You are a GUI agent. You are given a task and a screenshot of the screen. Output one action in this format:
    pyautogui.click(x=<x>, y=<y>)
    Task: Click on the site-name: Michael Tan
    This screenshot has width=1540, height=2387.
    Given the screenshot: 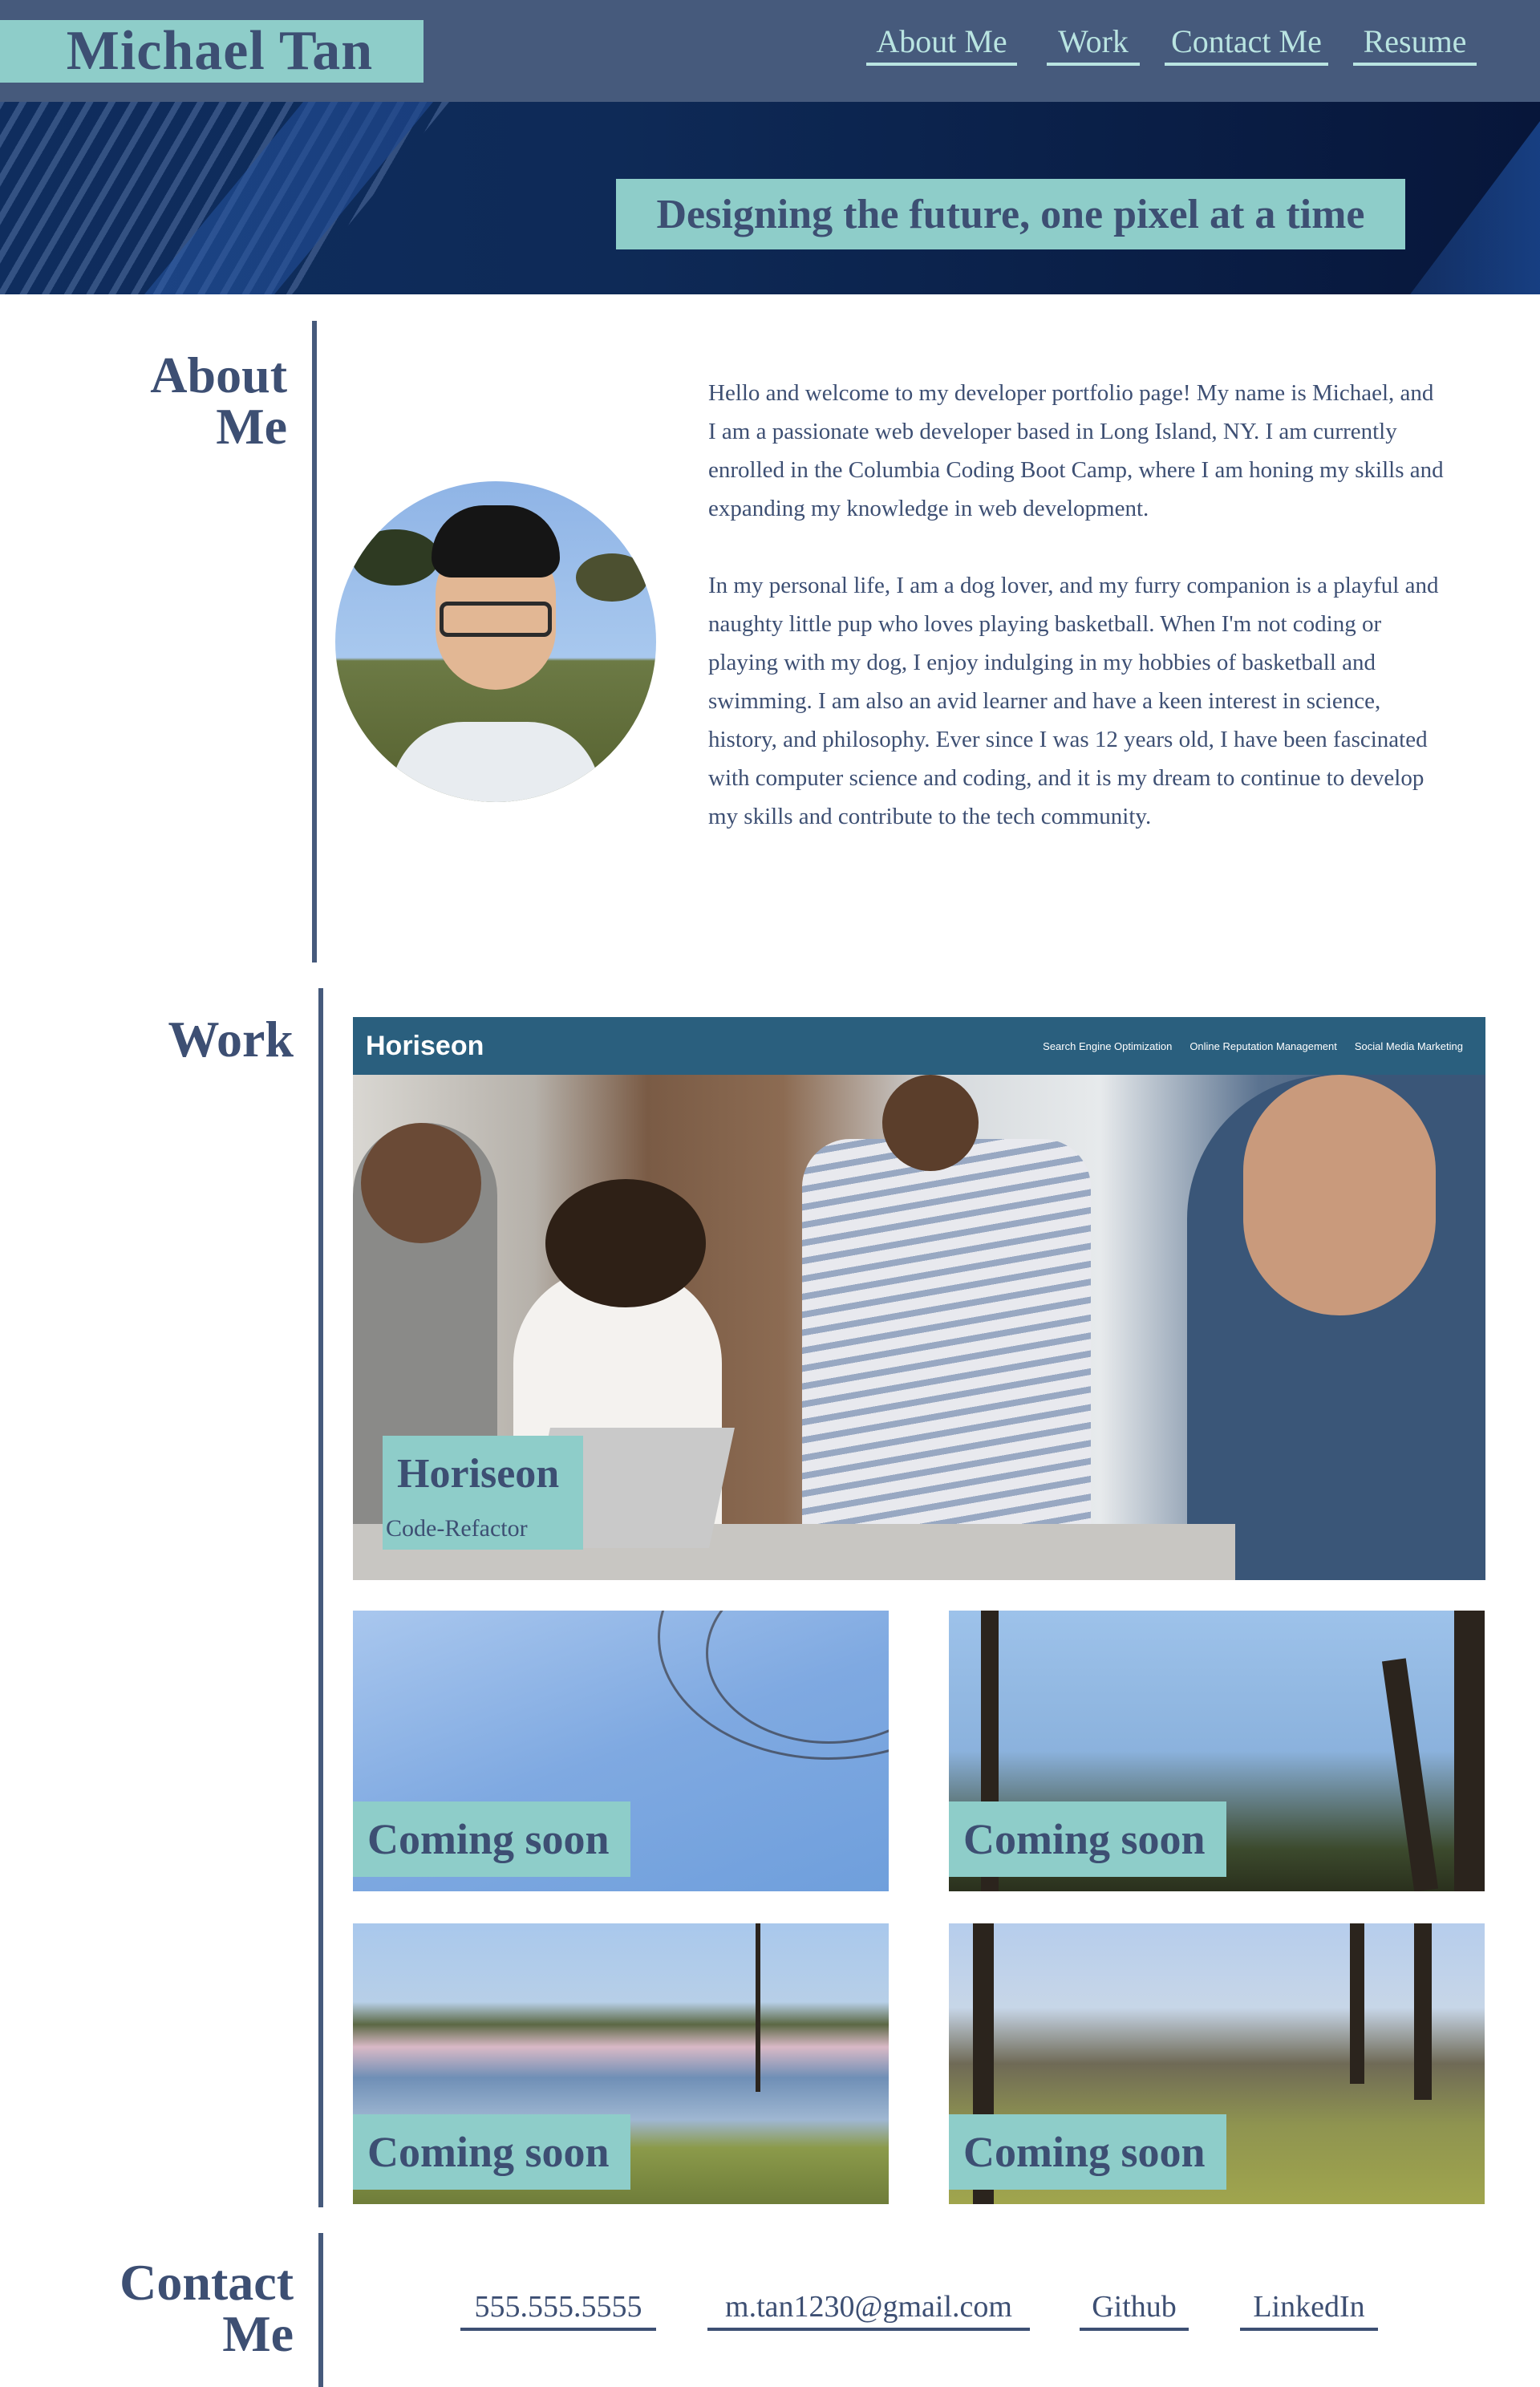 What is the action you would take?
    pyautogui.click(x=220, y=51)
    